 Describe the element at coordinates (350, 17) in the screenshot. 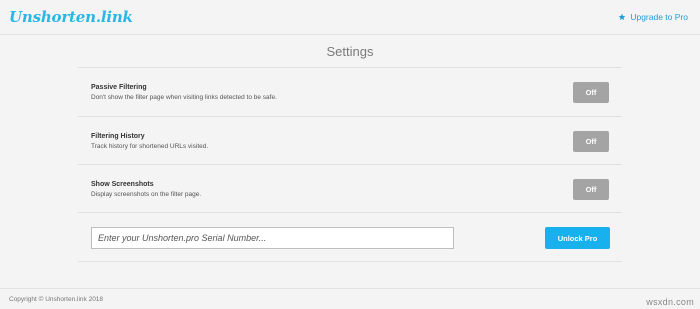

I see `top-bar: Unshorten.link Upgrade to Pro` at that location.